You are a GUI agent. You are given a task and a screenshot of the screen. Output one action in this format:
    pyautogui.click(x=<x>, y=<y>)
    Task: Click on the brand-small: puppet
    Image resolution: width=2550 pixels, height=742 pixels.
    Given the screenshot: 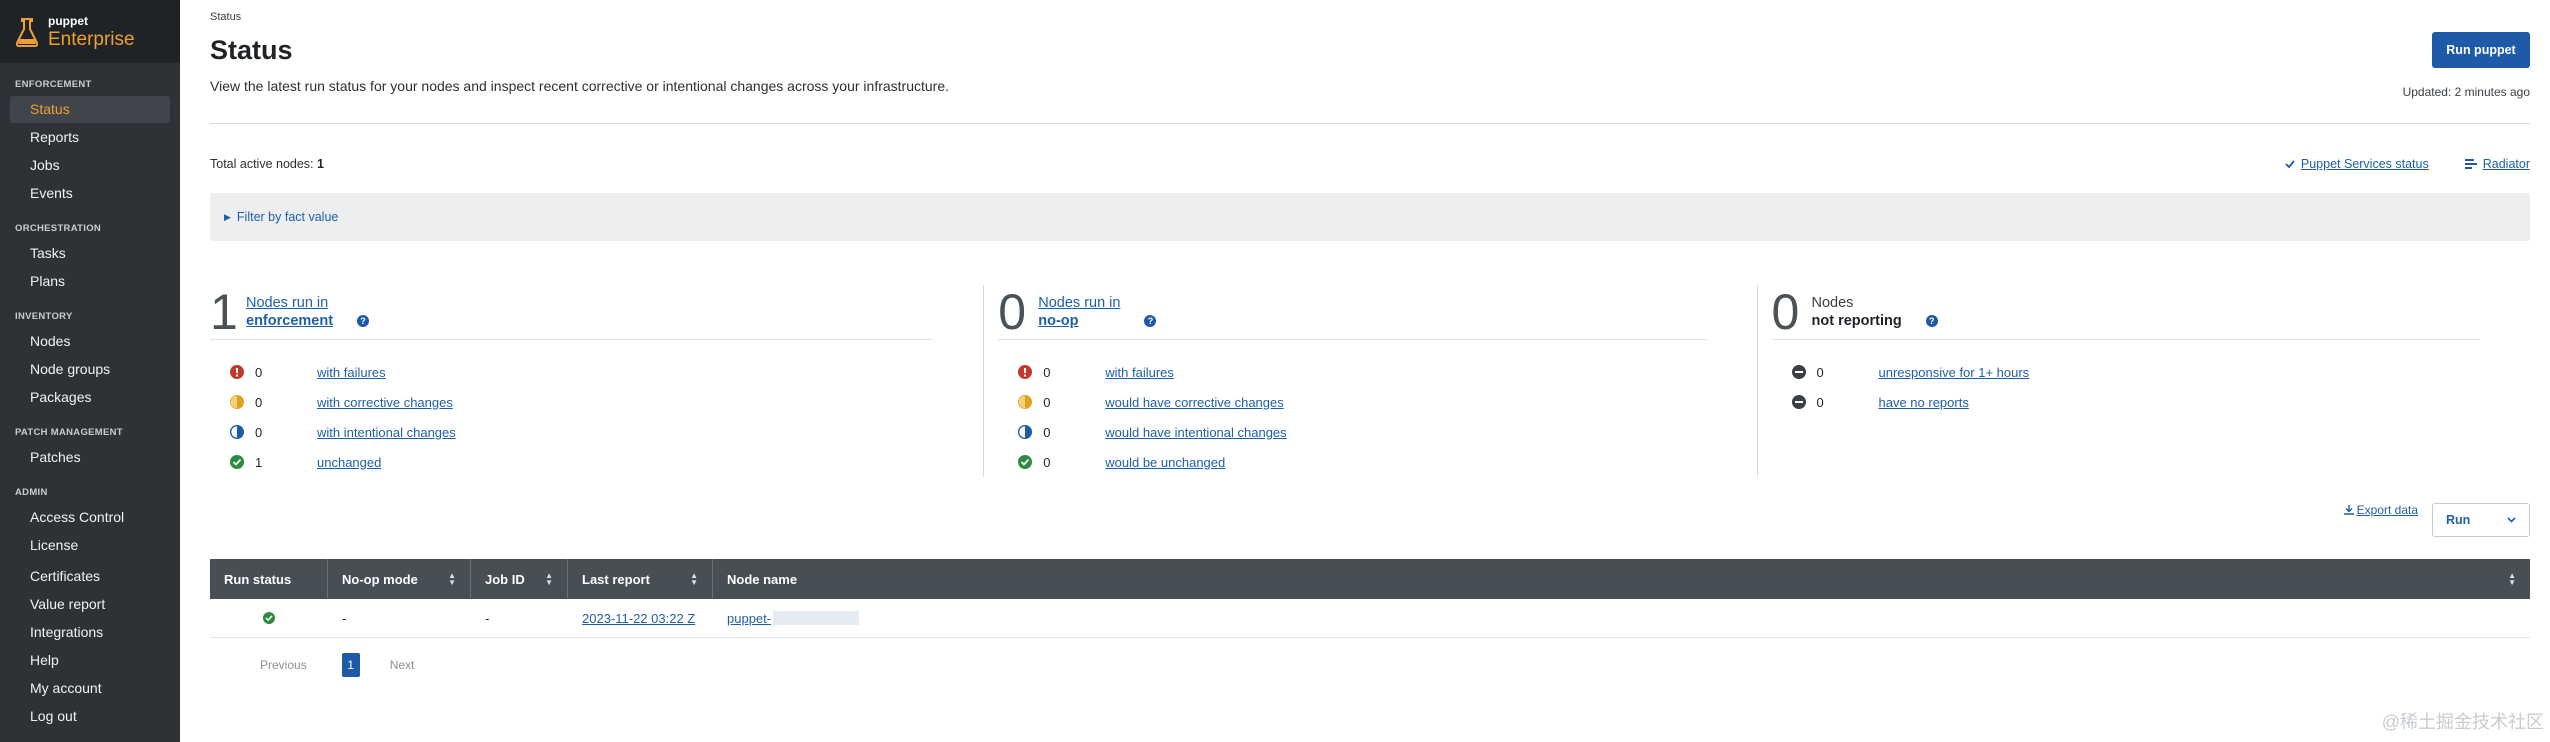 What is the action you would take?
    pyautogui.click(x=68, y=20)
    